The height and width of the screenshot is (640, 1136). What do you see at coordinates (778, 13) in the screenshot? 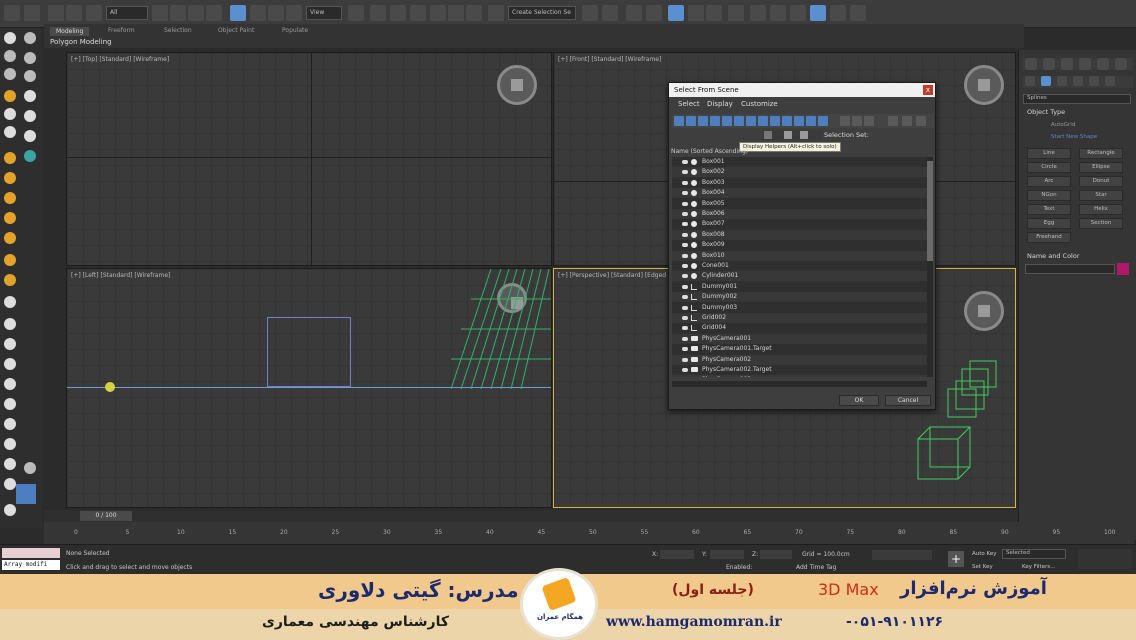
I see `rendered-frame-icon` at bounding box center [778, 13].